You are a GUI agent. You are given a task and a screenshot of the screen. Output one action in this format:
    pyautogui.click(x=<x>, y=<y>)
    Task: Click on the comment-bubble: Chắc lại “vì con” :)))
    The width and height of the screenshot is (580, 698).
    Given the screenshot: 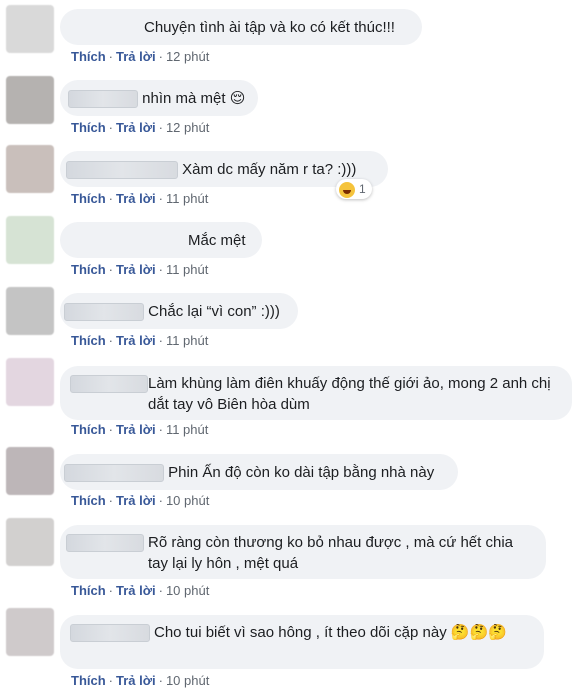 What is the action you would take?
    pyautogui.click(x=179, y=311)
    